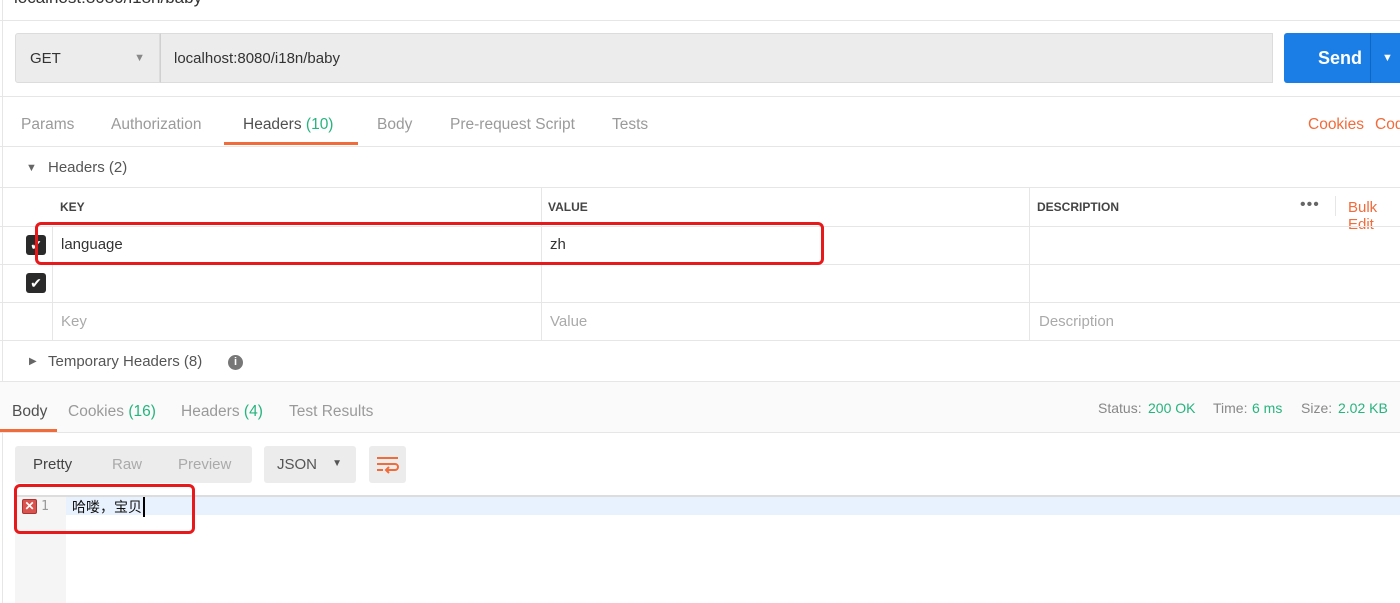 Image resolution: width=1400 pixels, height=603 pixels. Describe the element at coordinates (1363, 408) in the screenshot. I see `size-value: 2.02 KB` at that location.